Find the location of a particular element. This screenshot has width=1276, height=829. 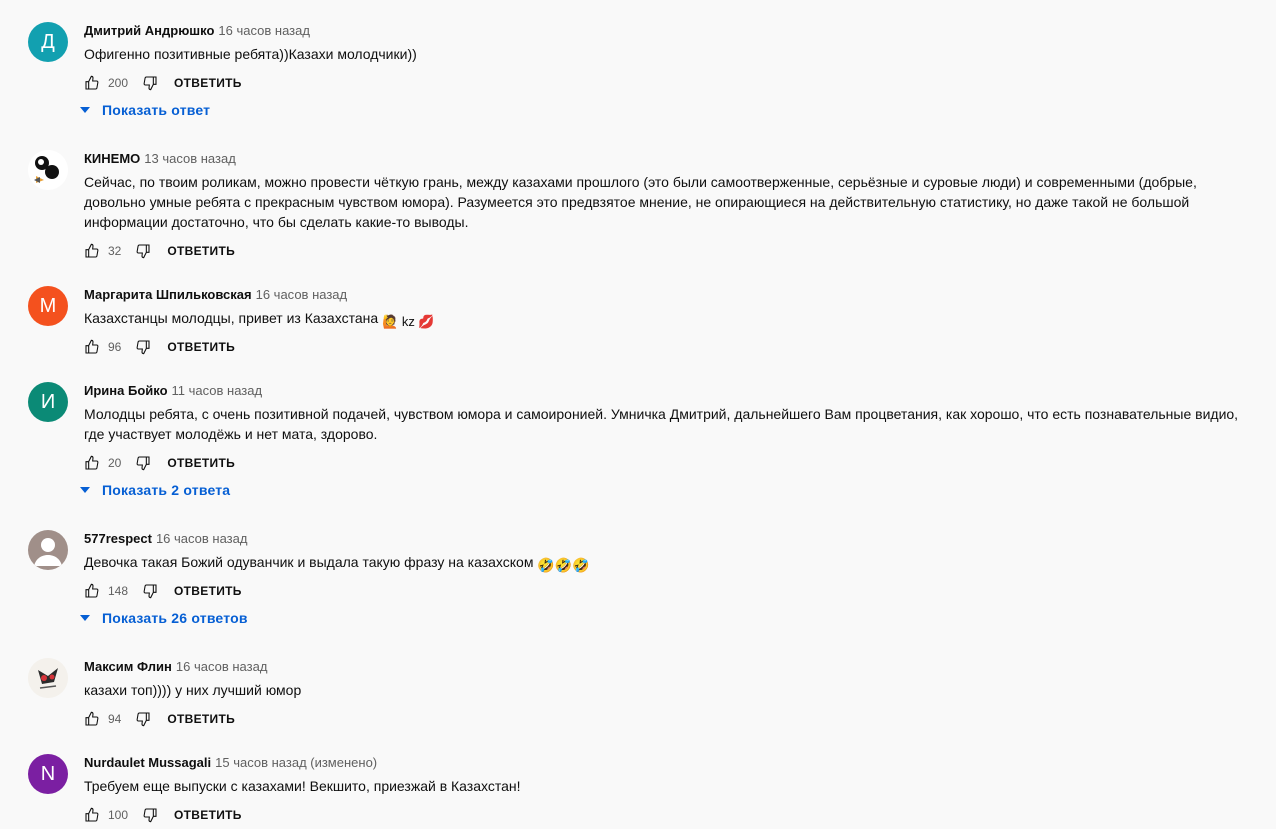

comment-time: 13 часов назад is located at coordinates (190, 158).